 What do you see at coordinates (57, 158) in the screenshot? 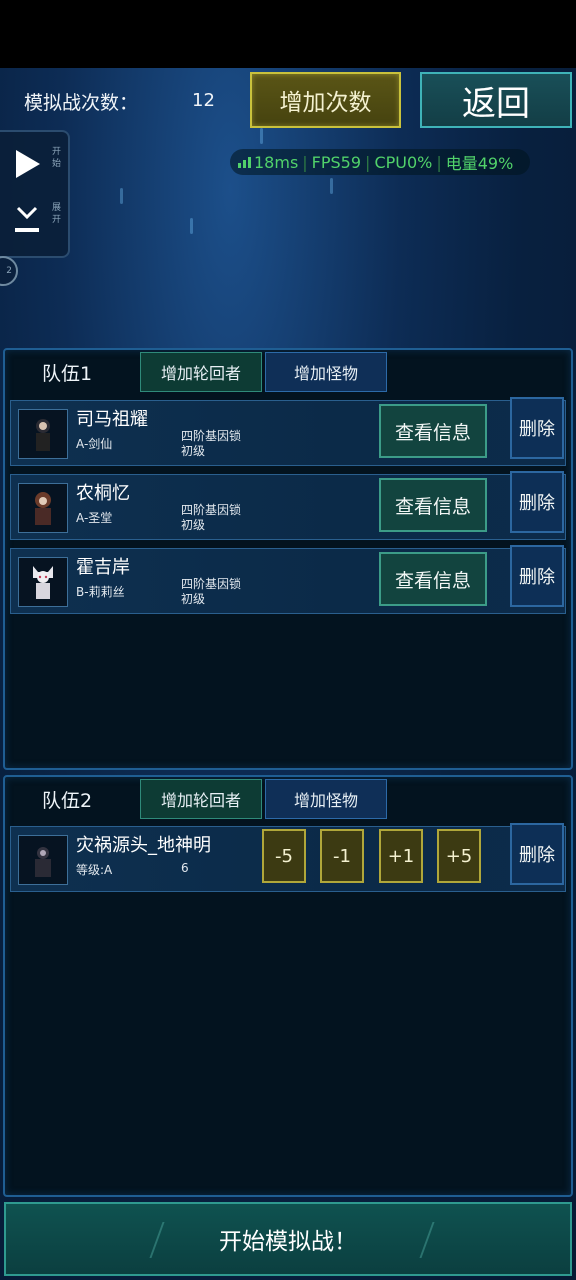
I see `float-start-label: 开始` at bounding box center [57, 158].